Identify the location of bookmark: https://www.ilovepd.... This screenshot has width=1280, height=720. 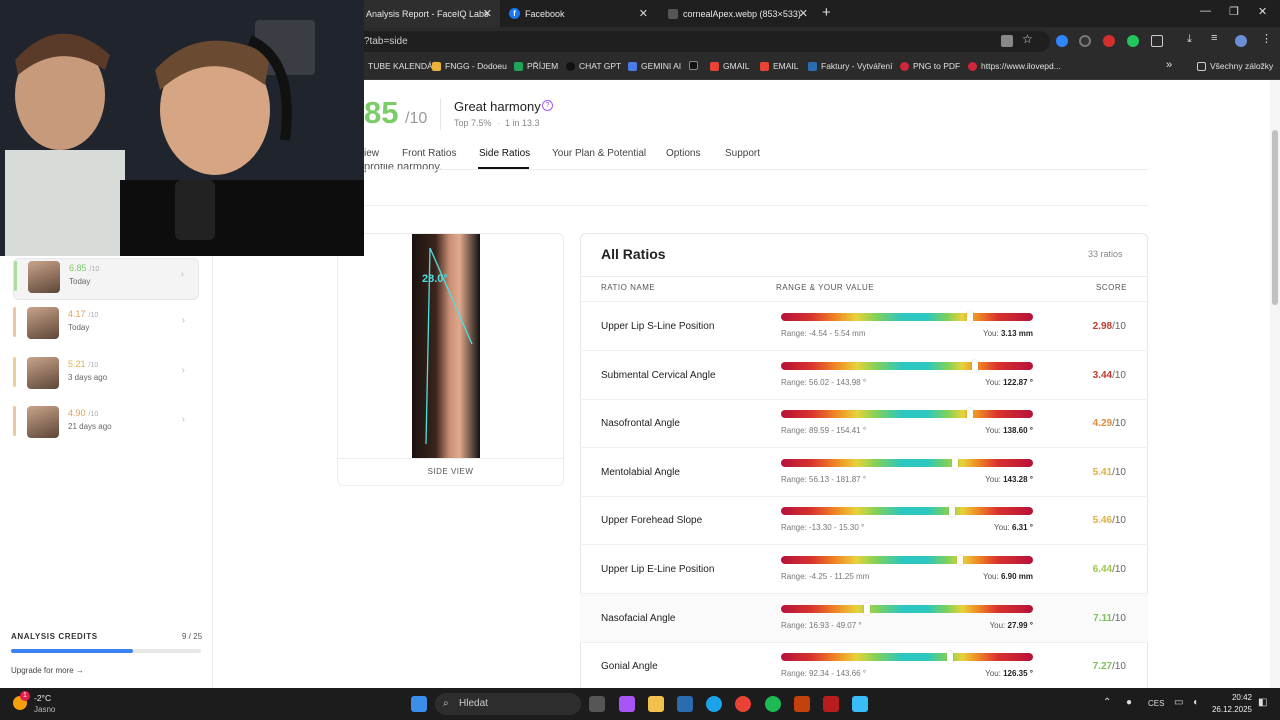
(1014, 66).